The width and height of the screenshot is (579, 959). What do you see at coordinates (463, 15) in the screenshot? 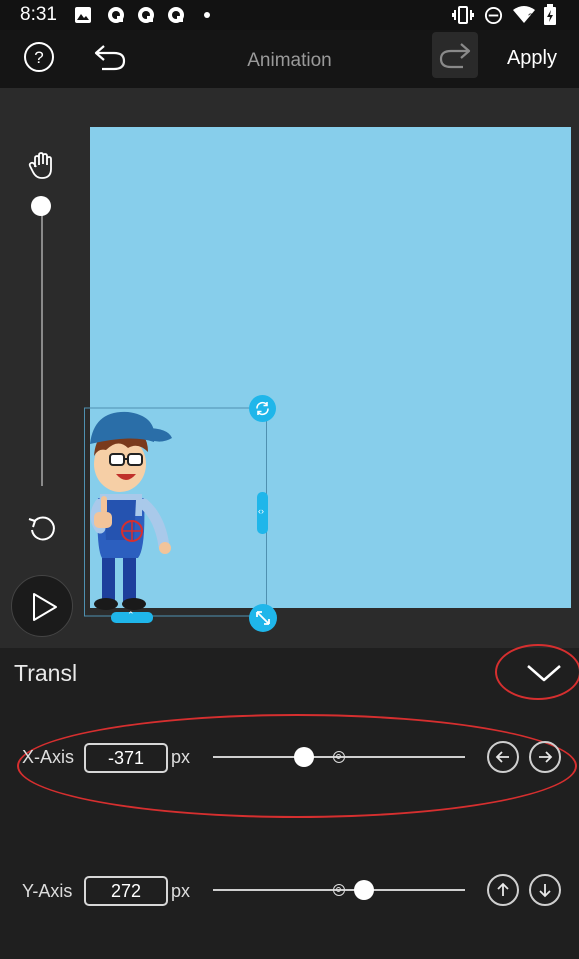
I see `vibrate-icon` at bounding box center [463, 15].